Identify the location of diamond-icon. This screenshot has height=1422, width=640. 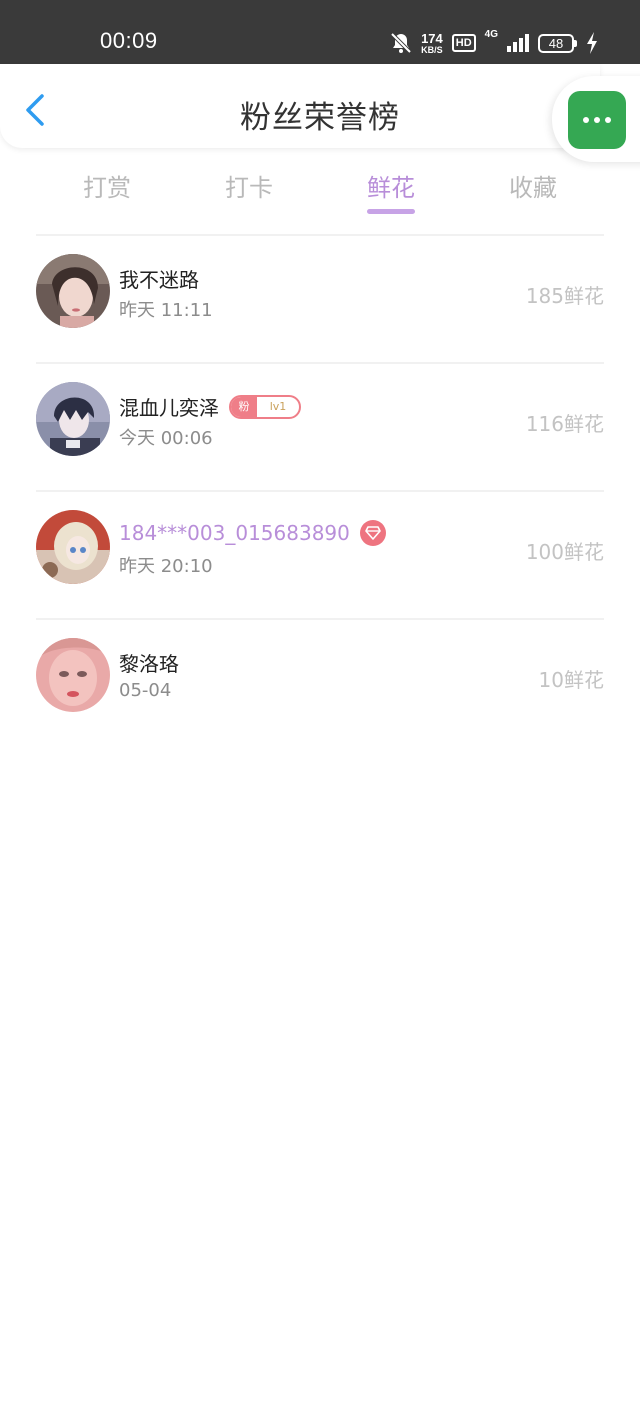
(372, 533).